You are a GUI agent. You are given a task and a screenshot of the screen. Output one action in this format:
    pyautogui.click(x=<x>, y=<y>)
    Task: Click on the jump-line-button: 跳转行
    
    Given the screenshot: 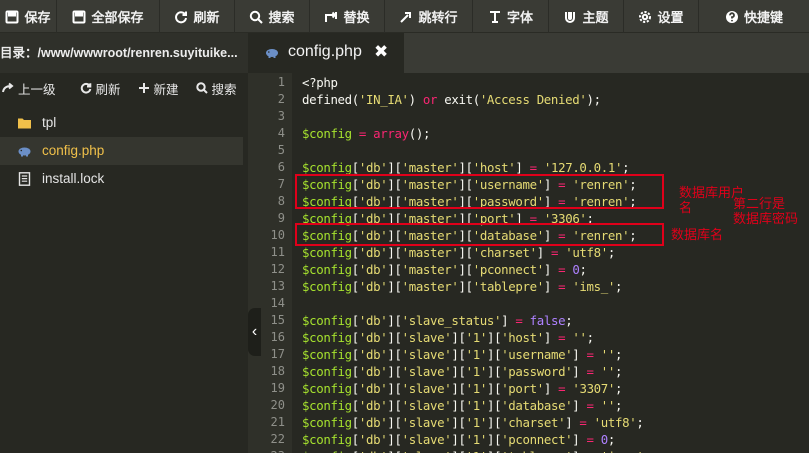 What is the action you would take?
    pyautogui.click(x=429, y=16)
    